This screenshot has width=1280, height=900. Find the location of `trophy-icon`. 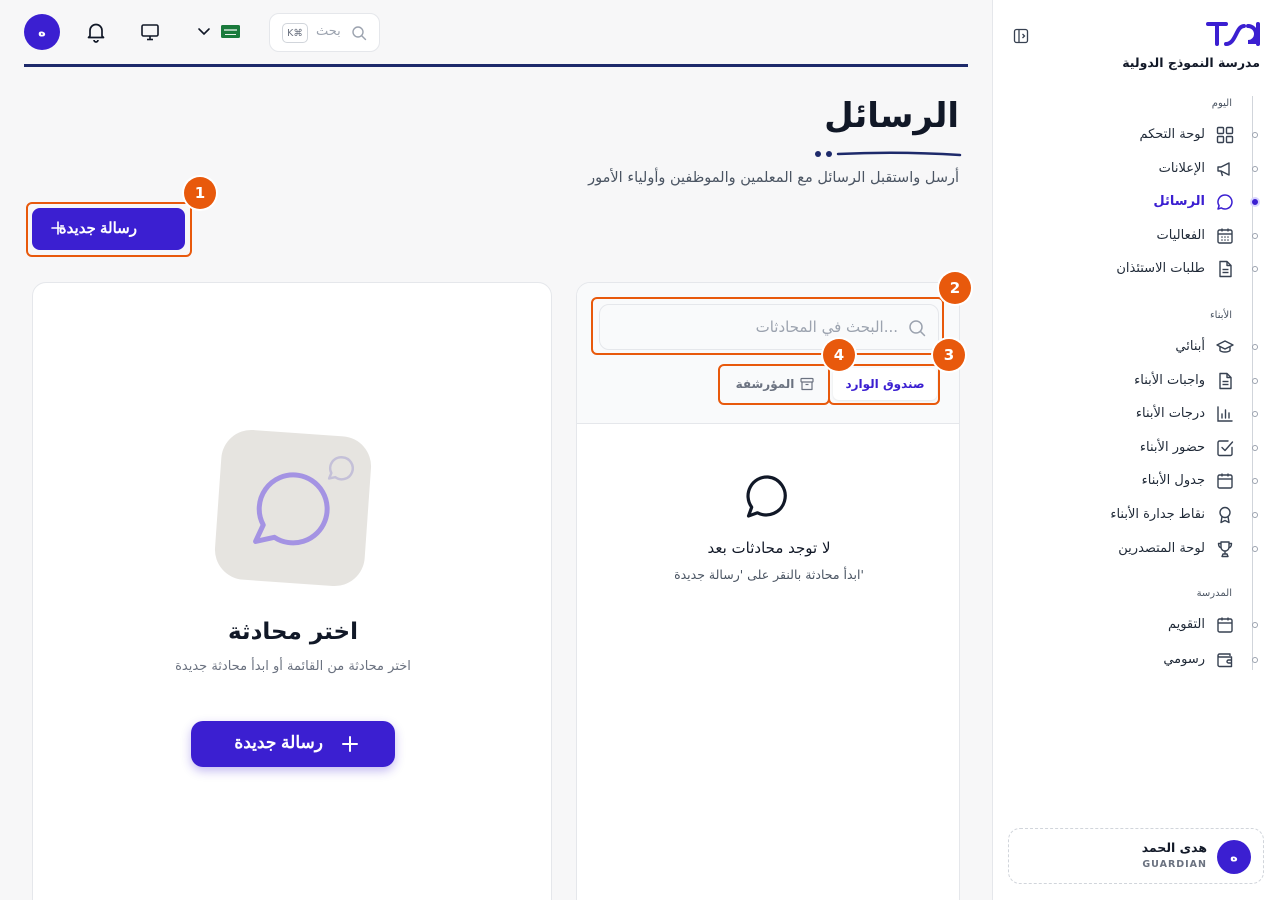

trophy-icon is located at coordinates (1225, 549).